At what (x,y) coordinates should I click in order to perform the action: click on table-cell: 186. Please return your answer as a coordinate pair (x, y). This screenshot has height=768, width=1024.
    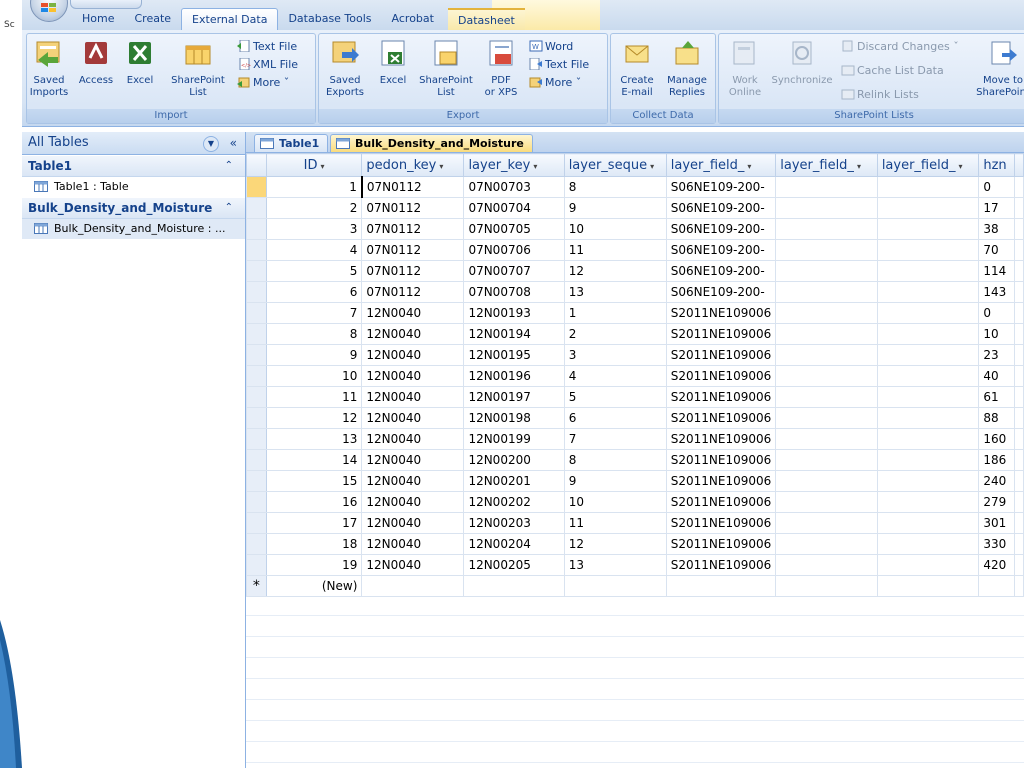
    Looking at the image, I should click on (996, 460).